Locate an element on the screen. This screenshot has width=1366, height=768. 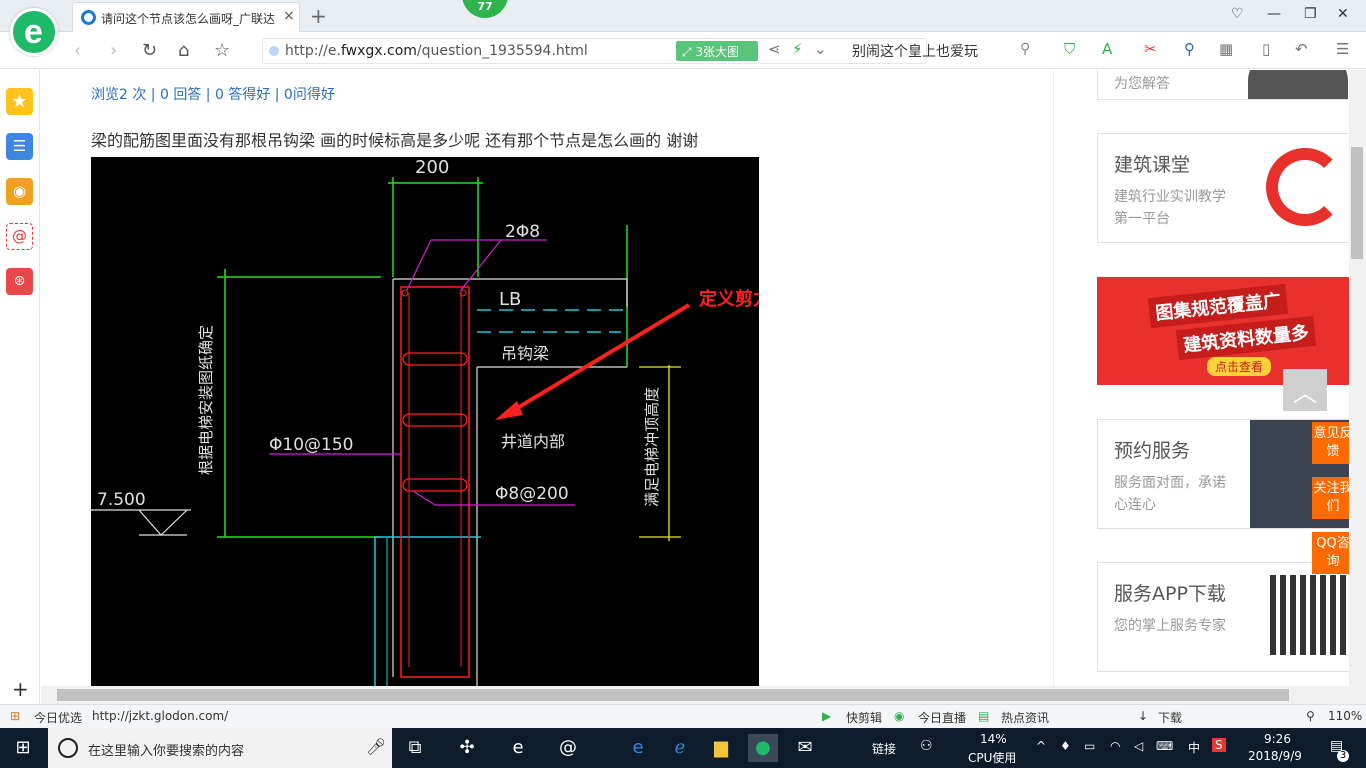
close-window-icon: ✕ is located at coordinates (1343, 14).